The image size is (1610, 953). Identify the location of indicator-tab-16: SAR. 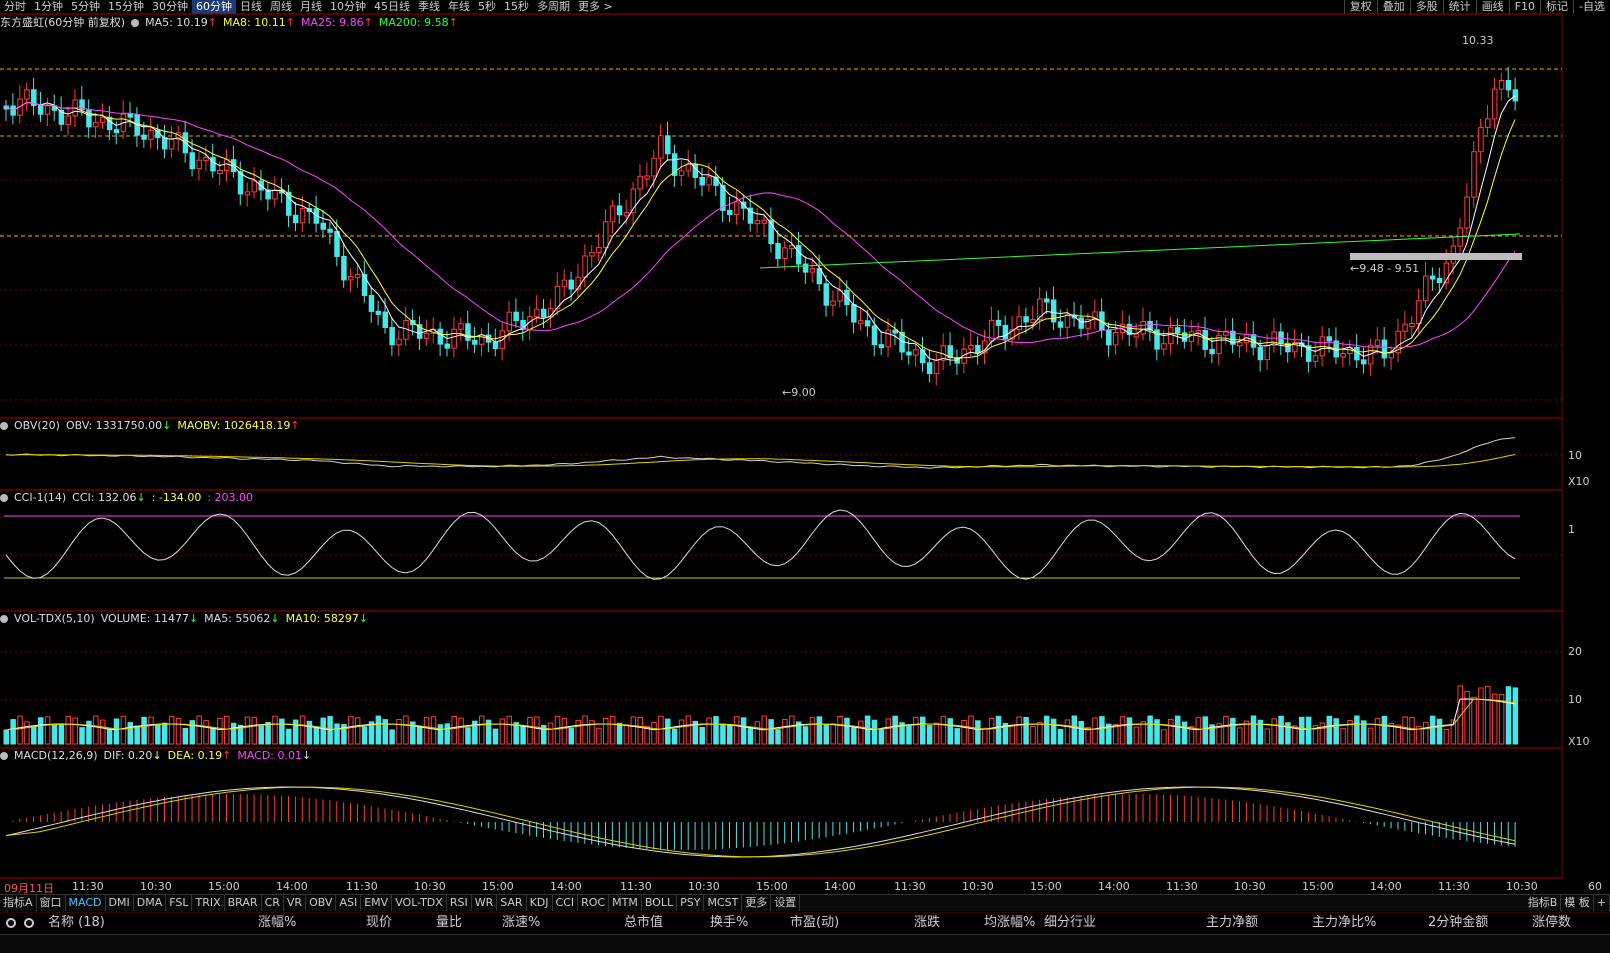
(512, 903).